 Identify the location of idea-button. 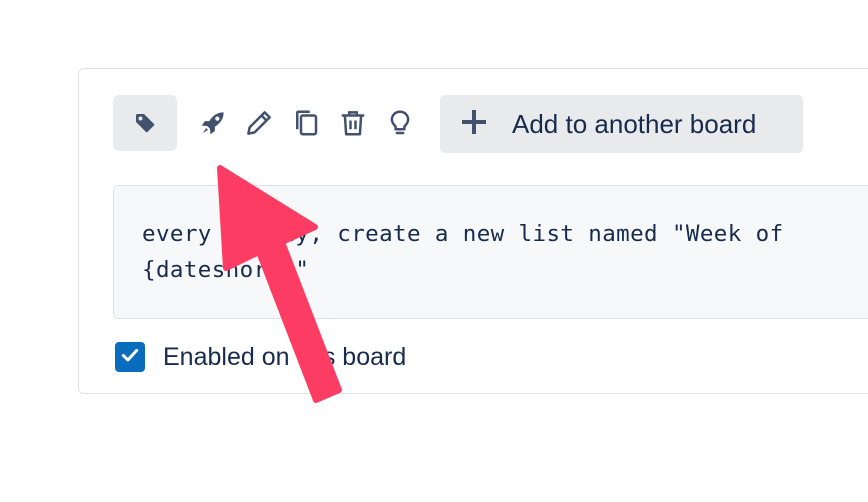
(400, 123).